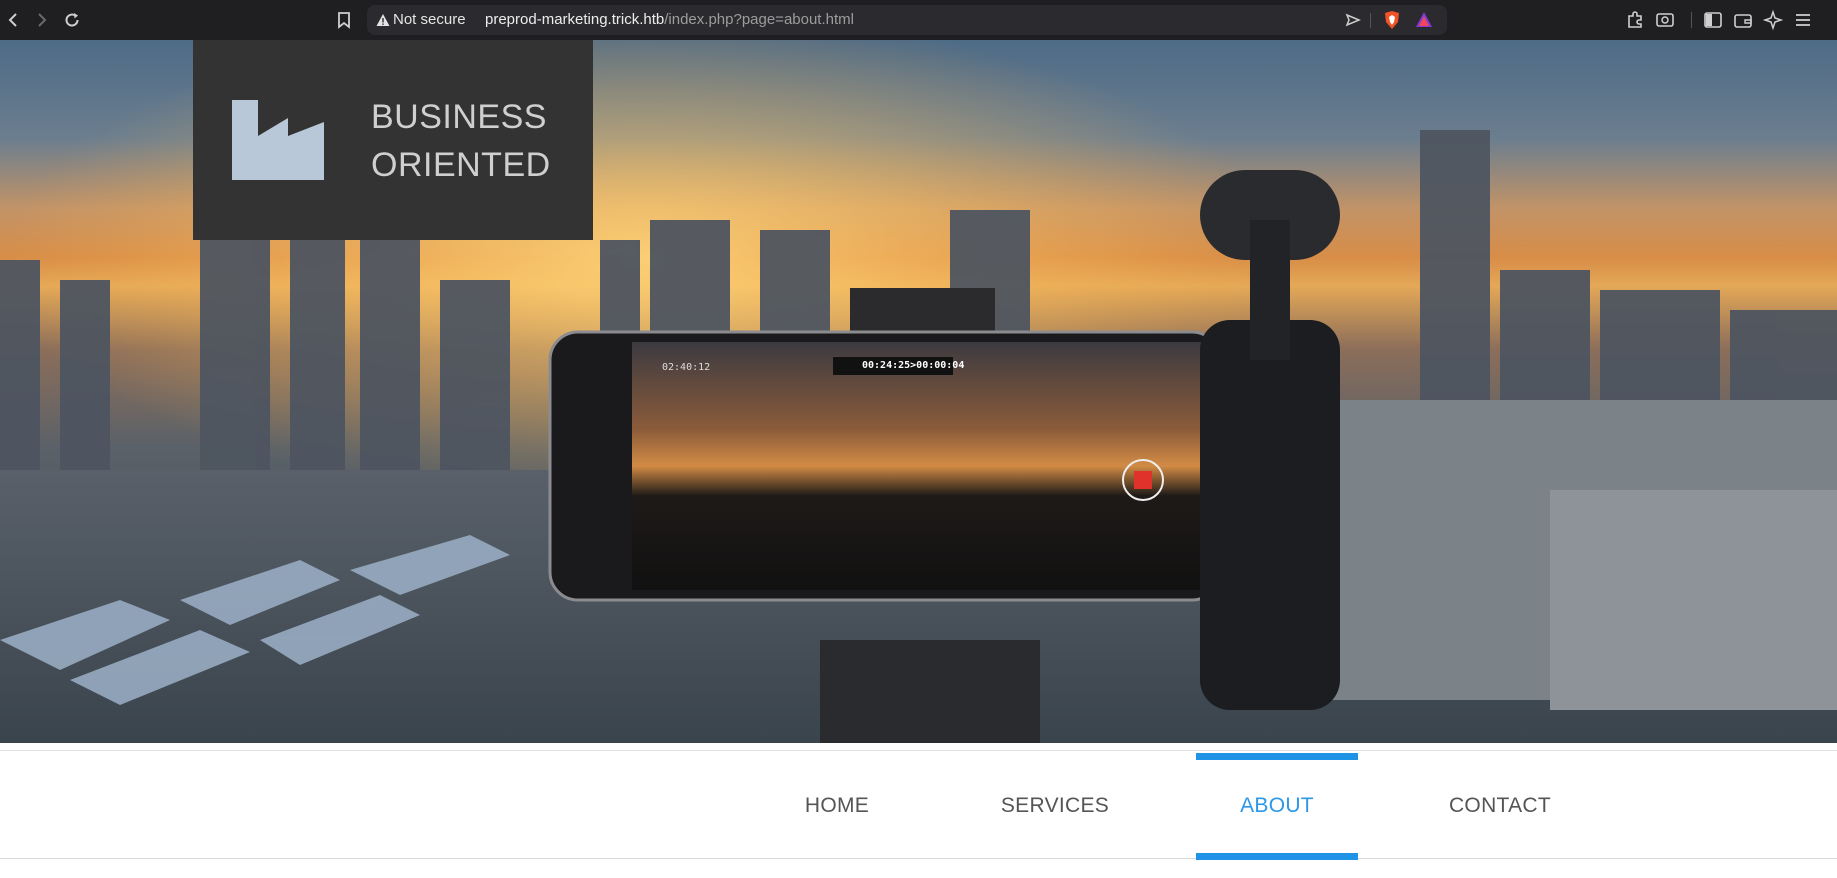 This screenshot has height=878, width=1837. I want to click on reload-icon, so click(72, 20).